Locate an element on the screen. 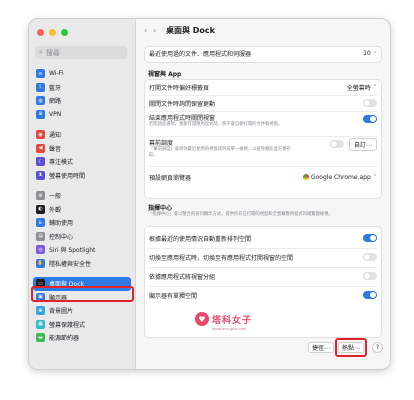 This screenshot has height=400, width=414. prefer-tabs-select: 全螢幕時 ⌃ is located at coordinates (362, 87).